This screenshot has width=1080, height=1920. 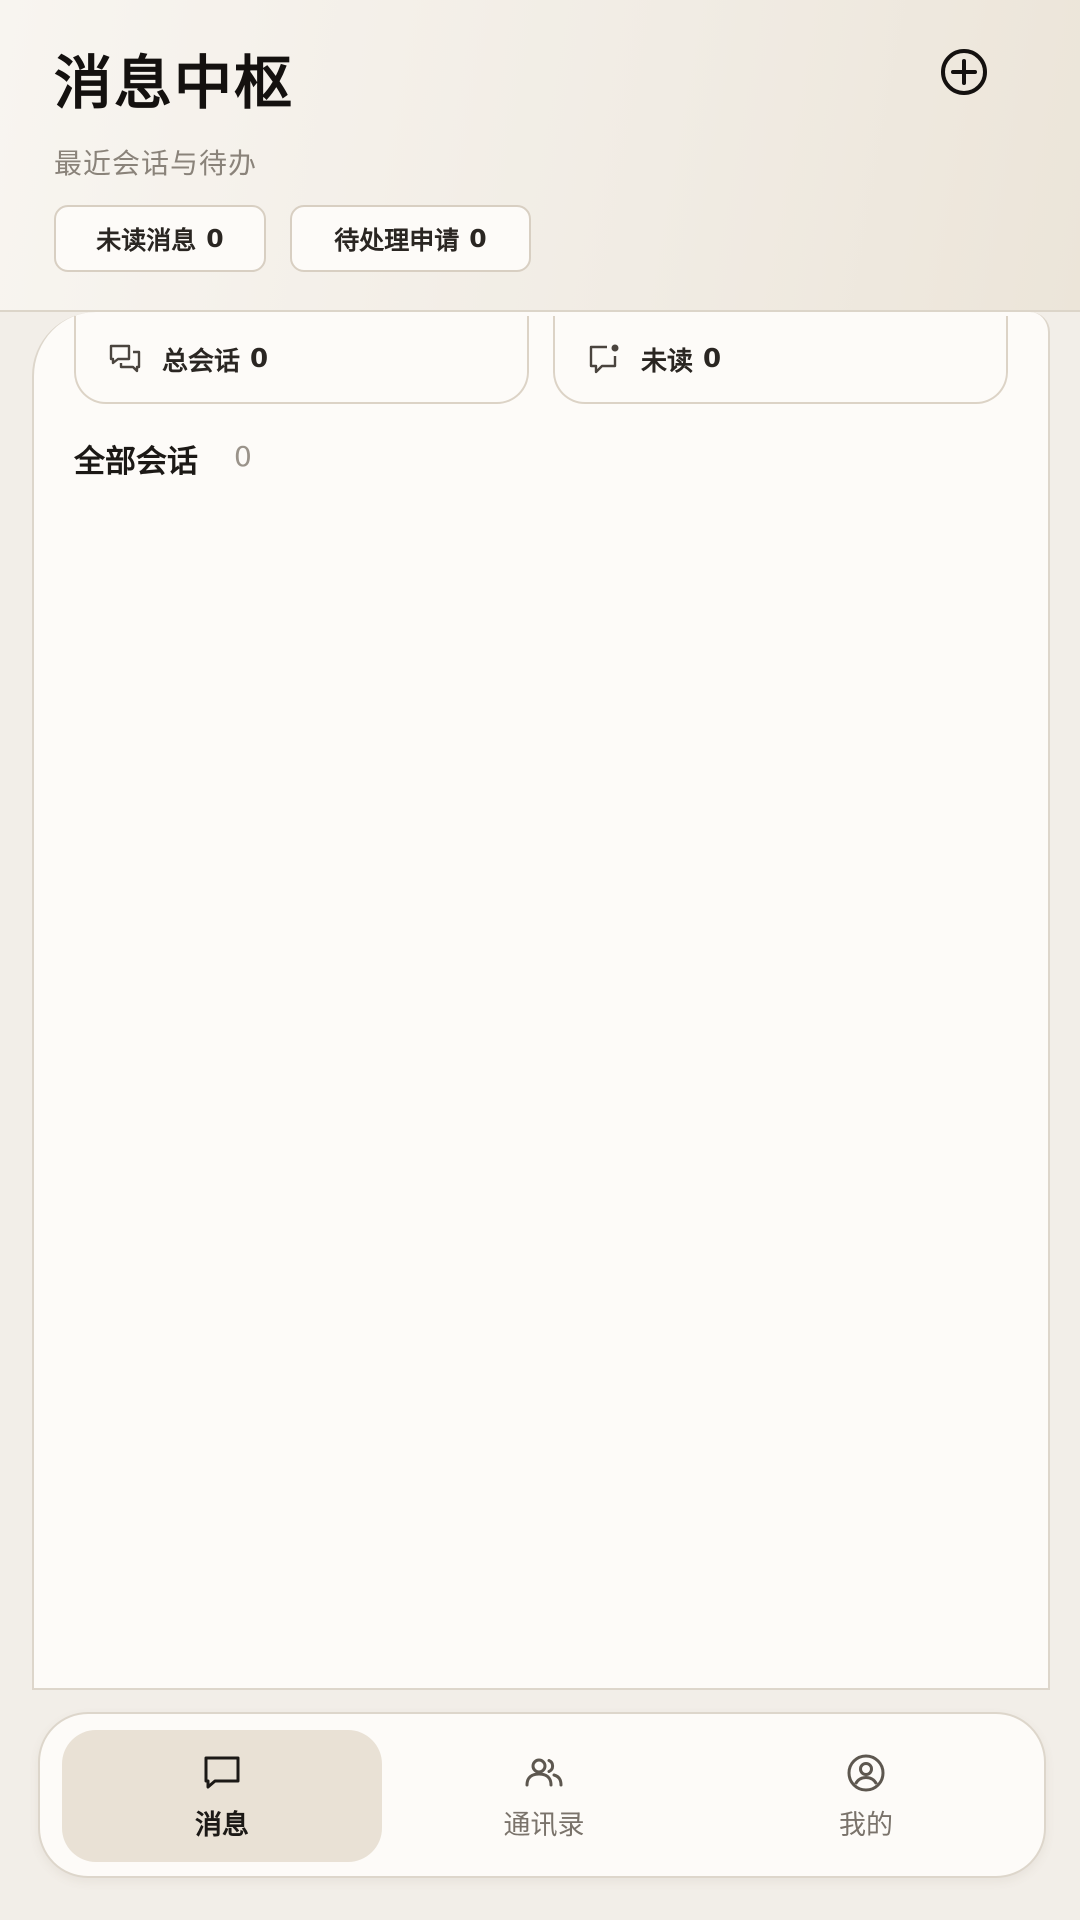 What do you see at coordinates (125, 359) in the screenshot?
I see `chat-bubbles-icon` at bounding box center [125, 359].